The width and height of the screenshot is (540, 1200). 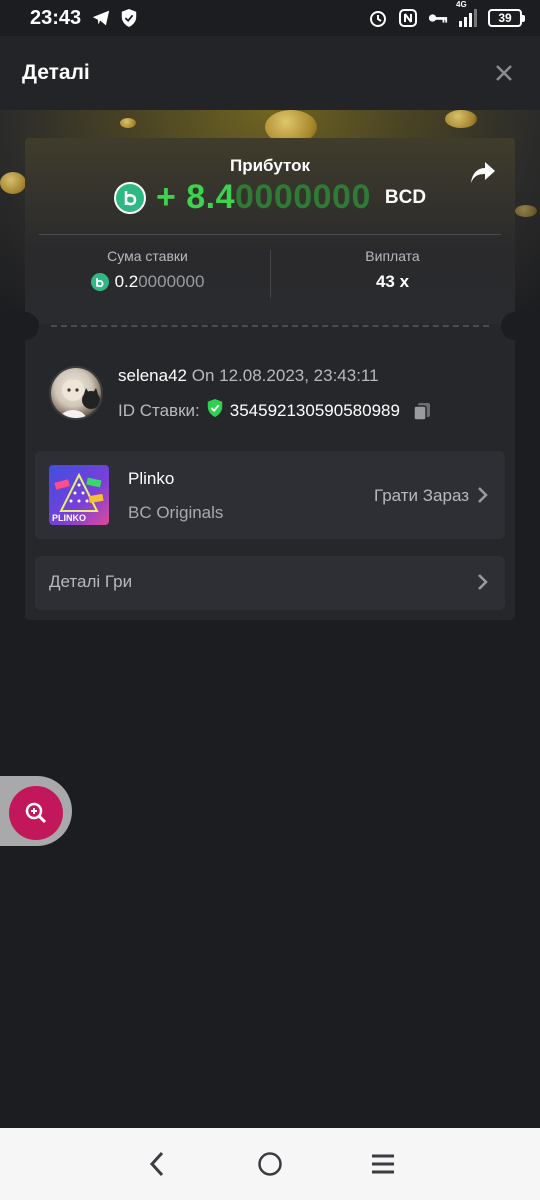 I want to click on profit-label: Прибуток, so click(x=270, y=165).